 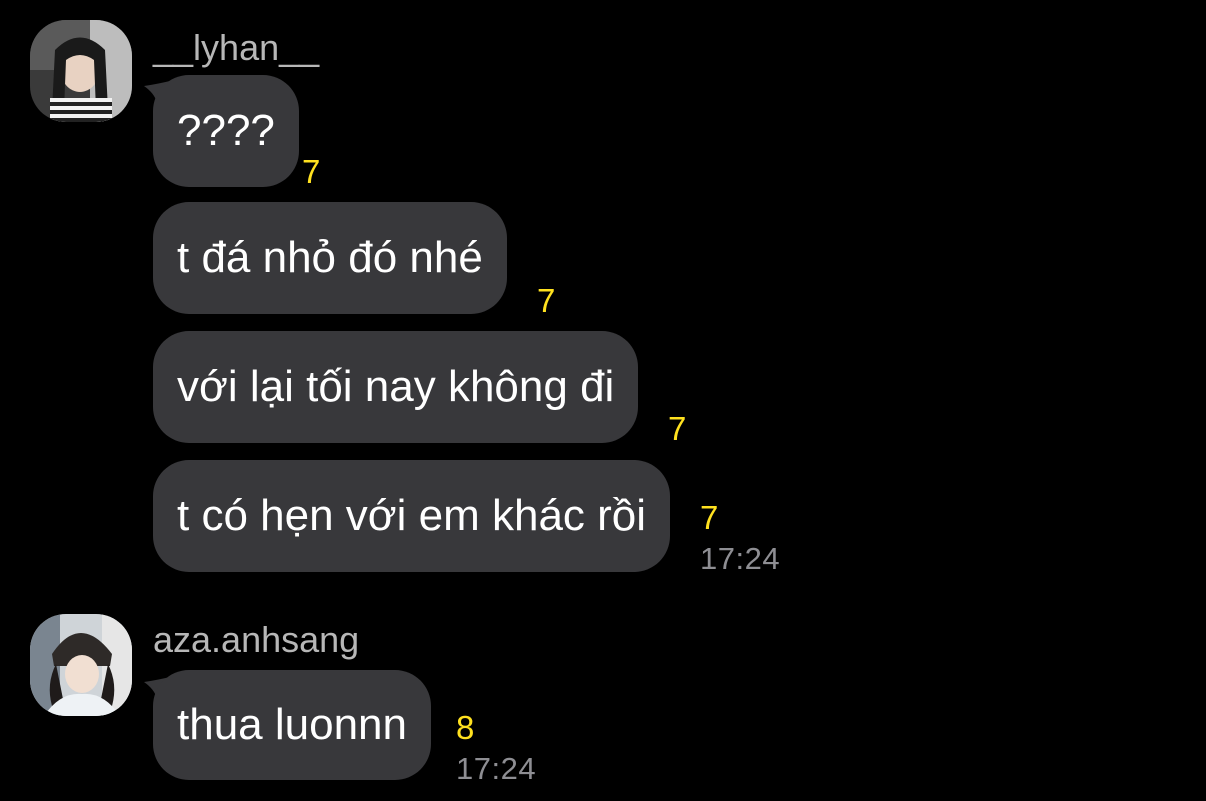 I want to click on message-bubble: thua luonnn, so click(x=292, y=725).